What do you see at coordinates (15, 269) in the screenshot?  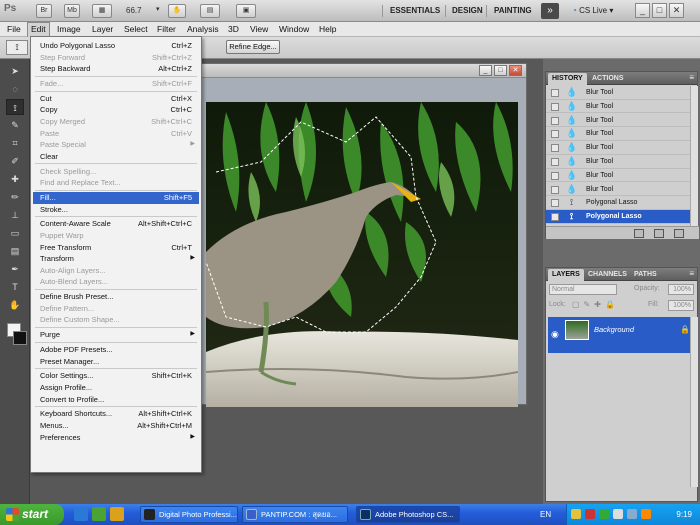 I see `pen-tool-icon: ✒` at bounding box center [15, 269].